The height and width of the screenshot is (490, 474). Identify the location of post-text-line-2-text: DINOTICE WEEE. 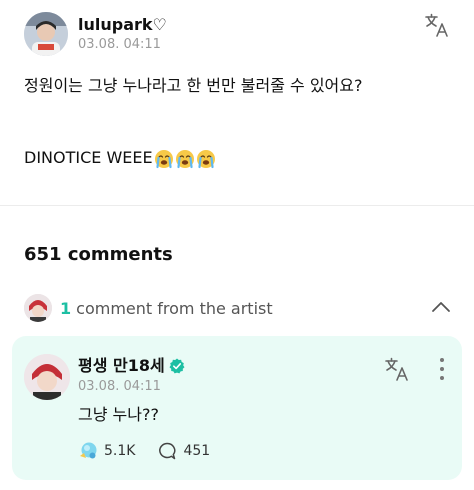
(88, 157).